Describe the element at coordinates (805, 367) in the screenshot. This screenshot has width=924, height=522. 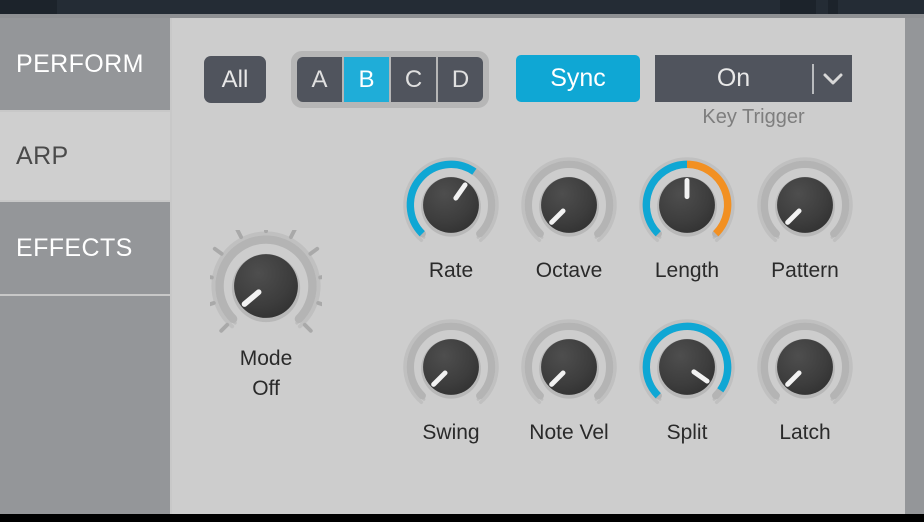
I see `latch-dial` at that location.